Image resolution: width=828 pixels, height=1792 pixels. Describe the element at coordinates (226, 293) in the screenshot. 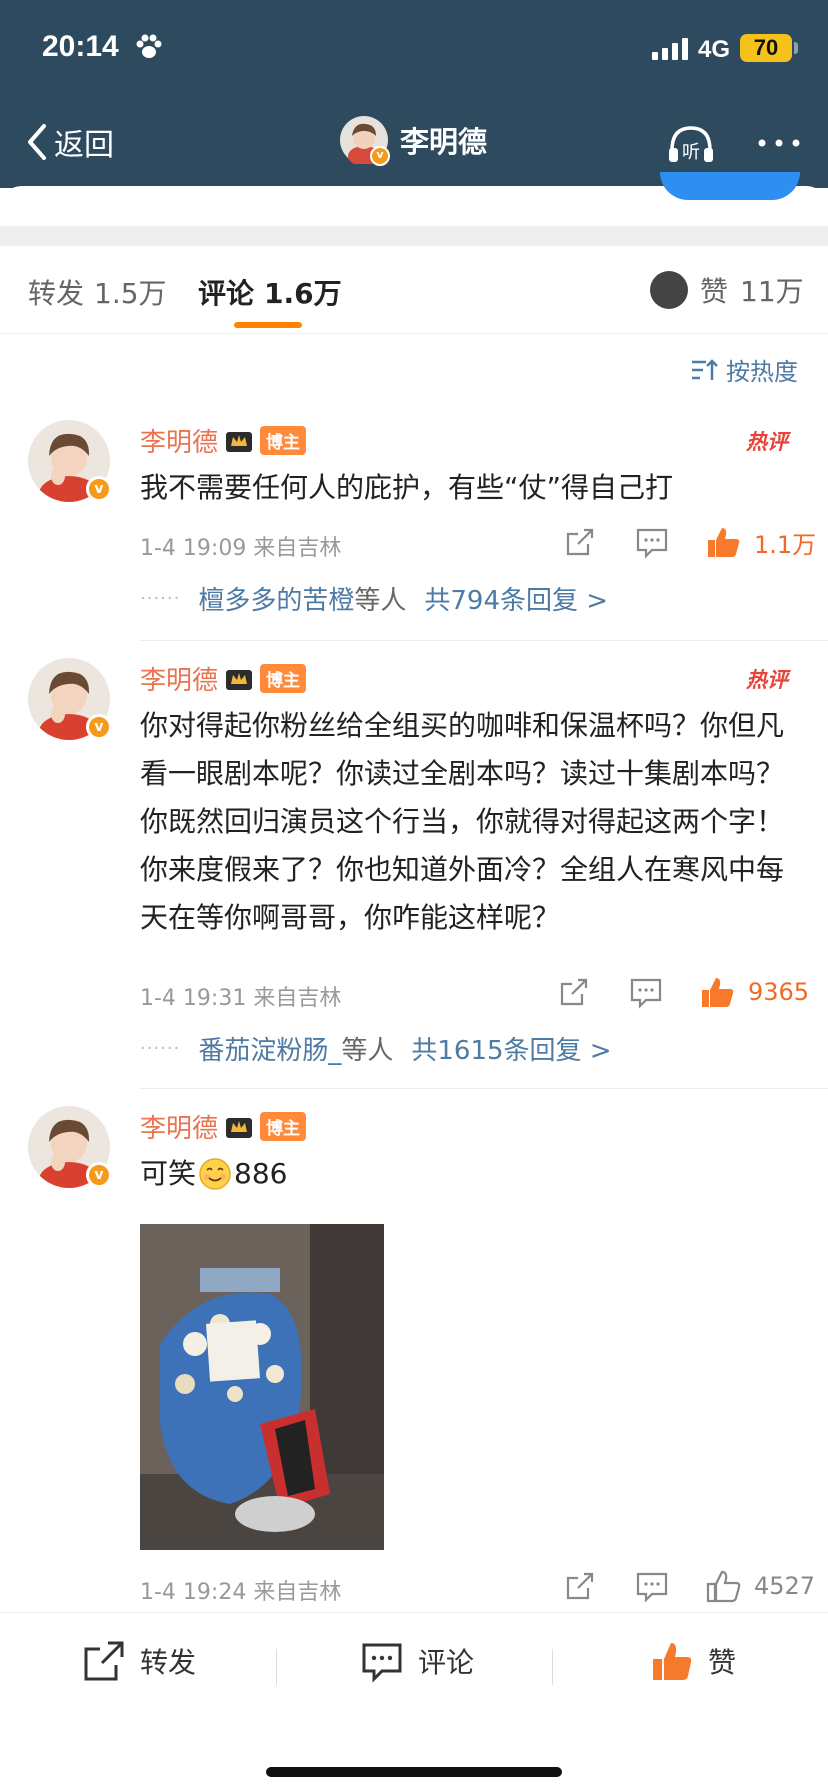

I see `tab-comment-label: 评论` at that location.